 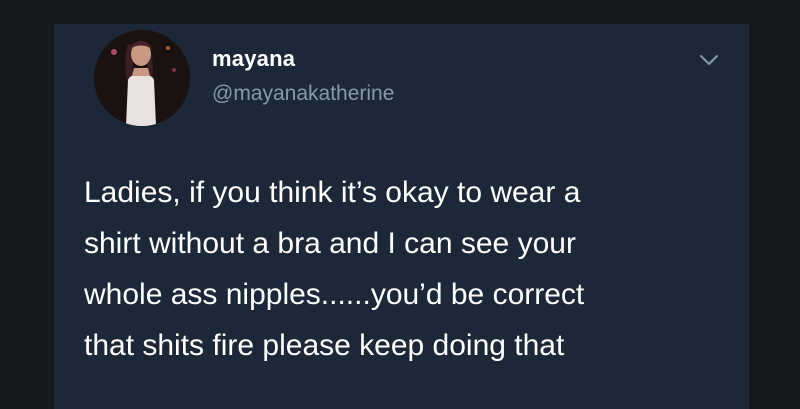 What do you see at coordinates (253, 59) in the screenshot?
I see `display-name: mayana` at bounding box center [253, 59].